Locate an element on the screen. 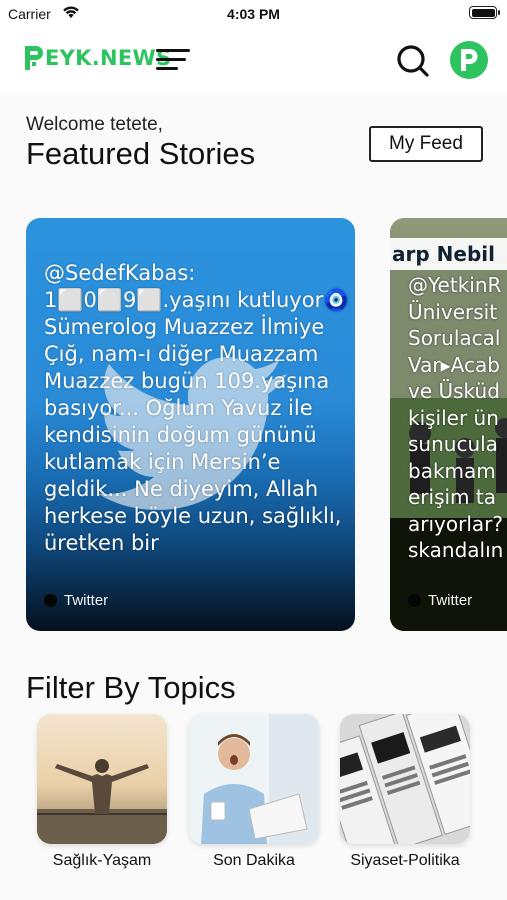  featured-stories-heading: Featured Stories is located at coordinates (141, 153).